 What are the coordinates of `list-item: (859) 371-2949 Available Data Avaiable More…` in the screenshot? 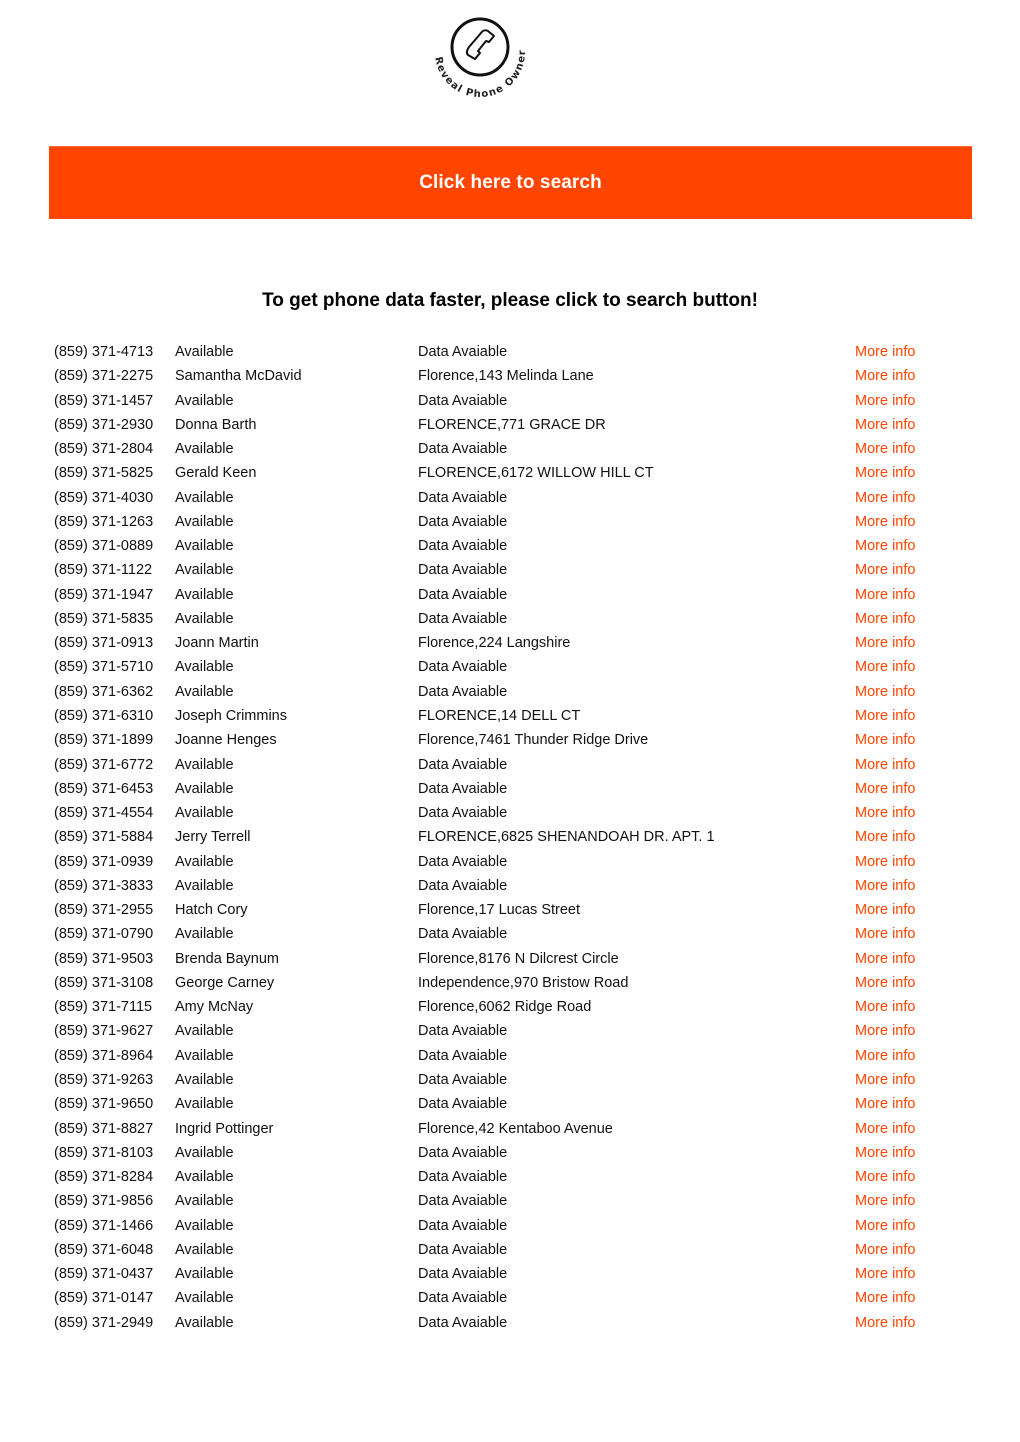 It's located at (504, 1323).